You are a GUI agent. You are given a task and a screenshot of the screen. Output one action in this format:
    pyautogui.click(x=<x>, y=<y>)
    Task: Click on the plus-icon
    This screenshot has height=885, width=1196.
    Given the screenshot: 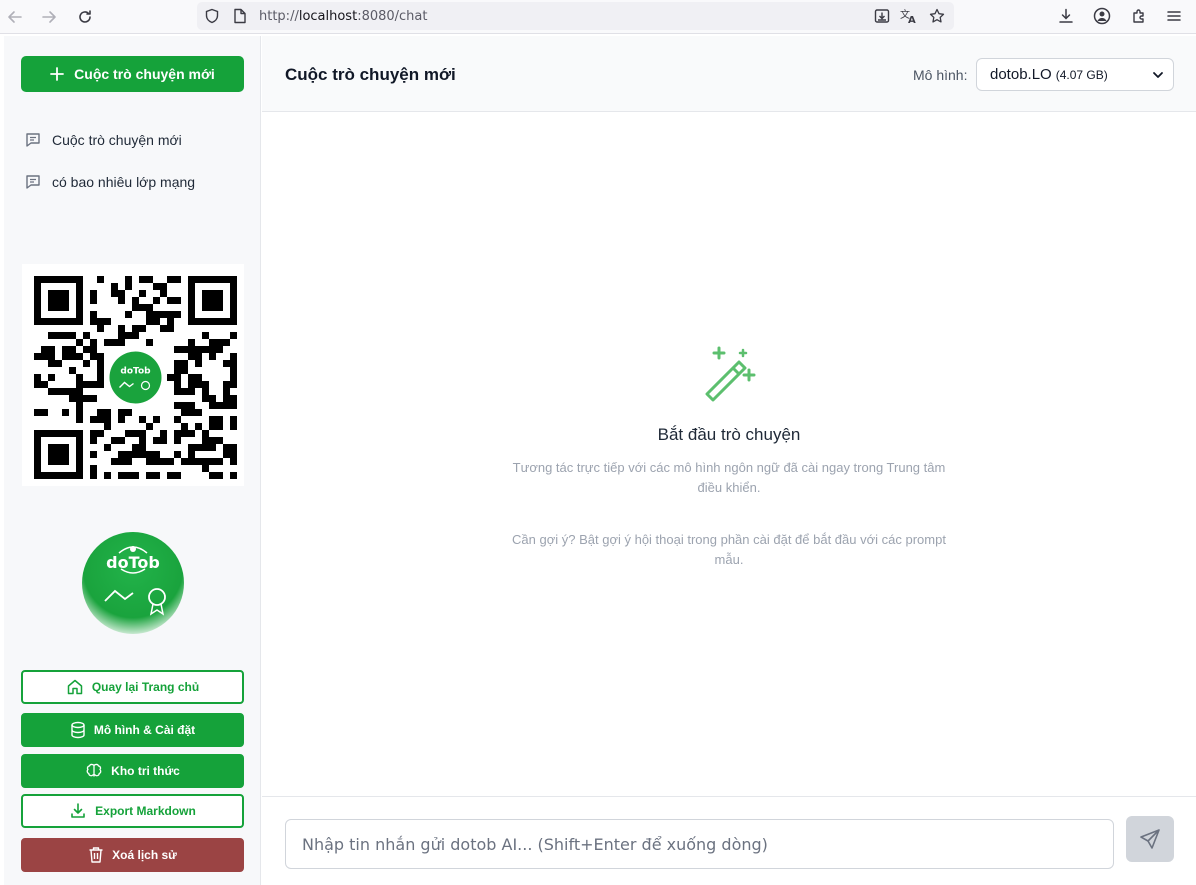 What is the action you would take?
    pyautogui.click(x=57, y=74)
    